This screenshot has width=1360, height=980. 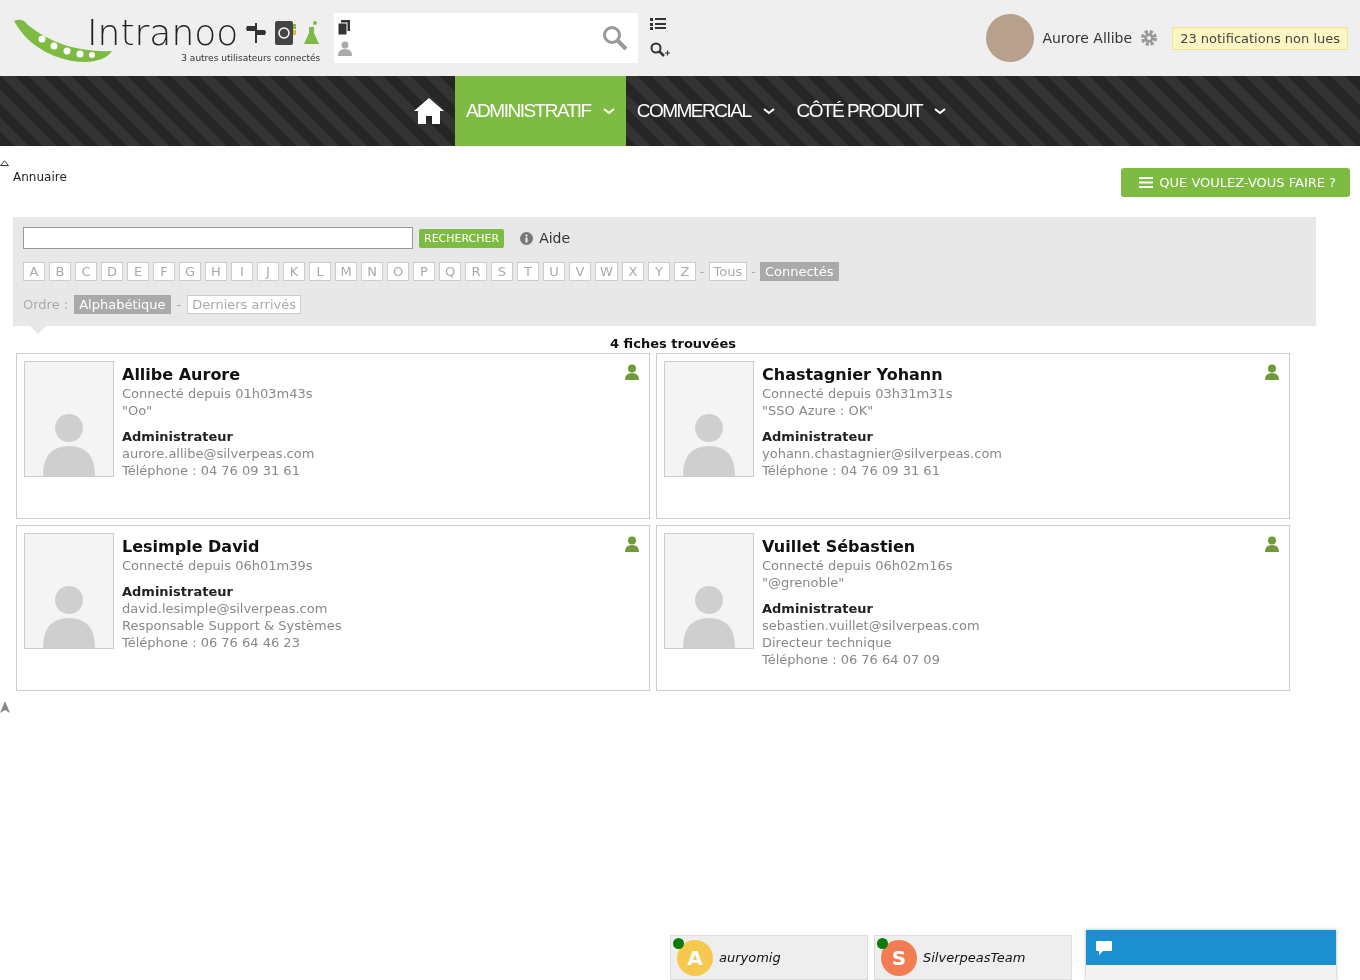 What do you see at coordinates (799, 271) in the screenshot?
I see `letter-filter: Connectés` at bounding box center [799, 271].